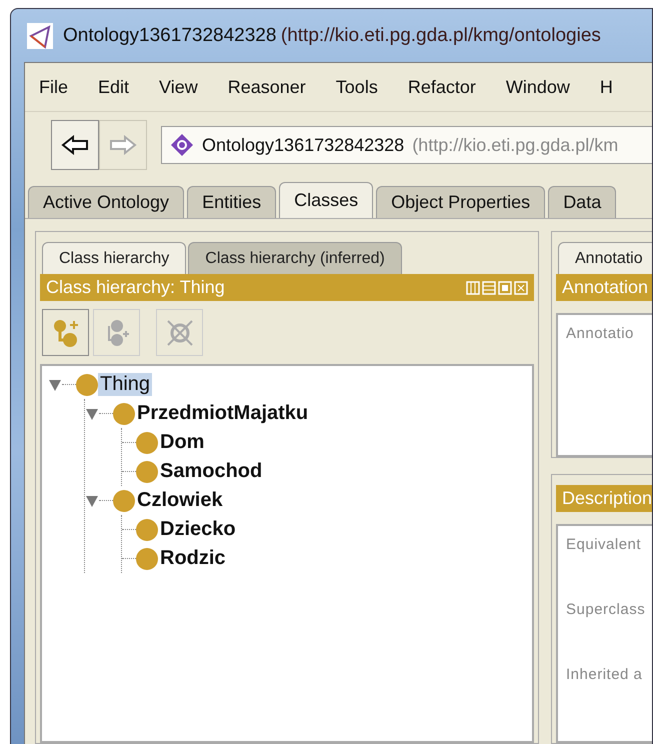 The width and height of the screenshot is (653, 744). I want to click on menu-item: H, so click(607, 87).